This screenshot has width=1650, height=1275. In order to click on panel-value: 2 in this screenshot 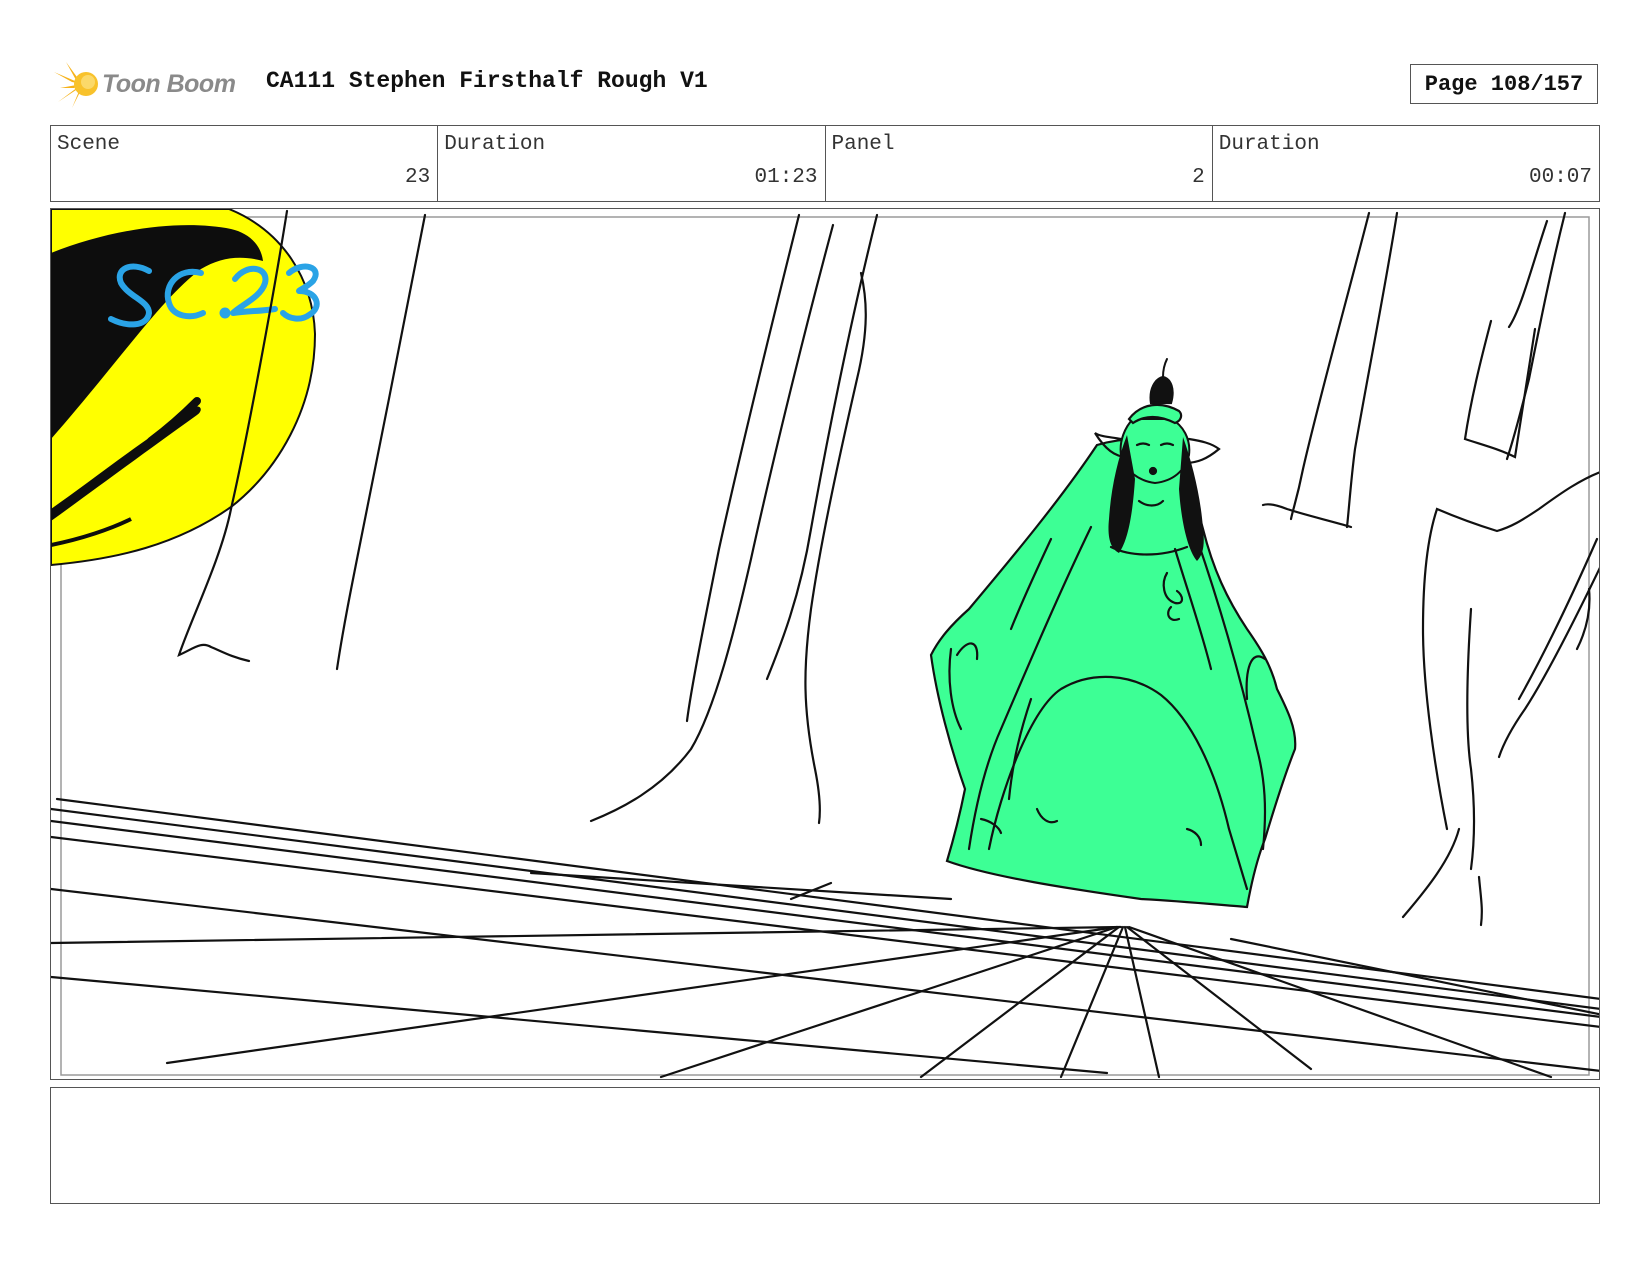, I will do `click(1198, 177)`.